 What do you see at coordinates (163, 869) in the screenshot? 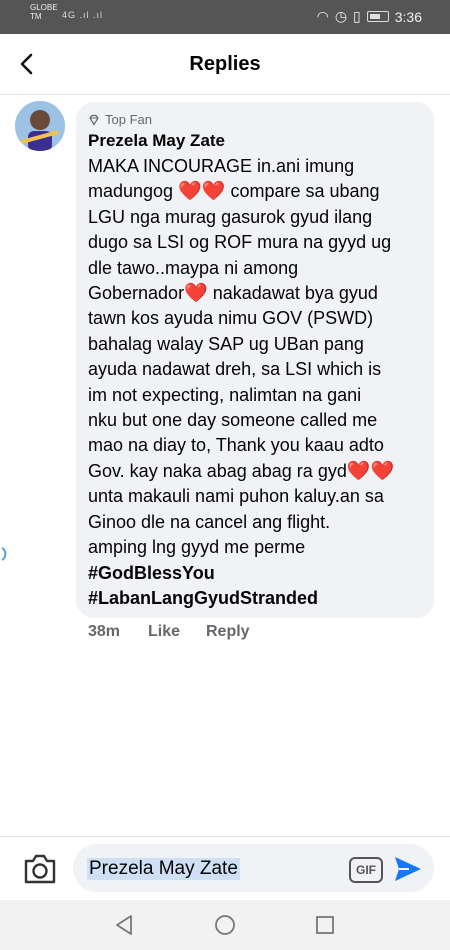
I see `reply-input-value: Prezela May Zate` at bounding box center [163, 869].